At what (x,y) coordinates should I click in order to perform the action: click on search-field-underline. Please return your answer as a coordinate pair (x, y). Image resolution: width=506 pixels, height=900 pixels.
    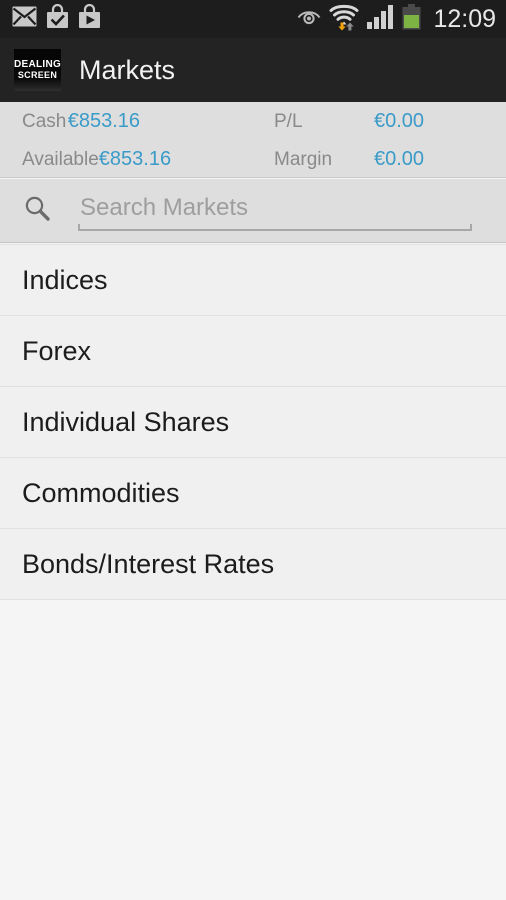
    Looking at the image, I should click on (275, 227).